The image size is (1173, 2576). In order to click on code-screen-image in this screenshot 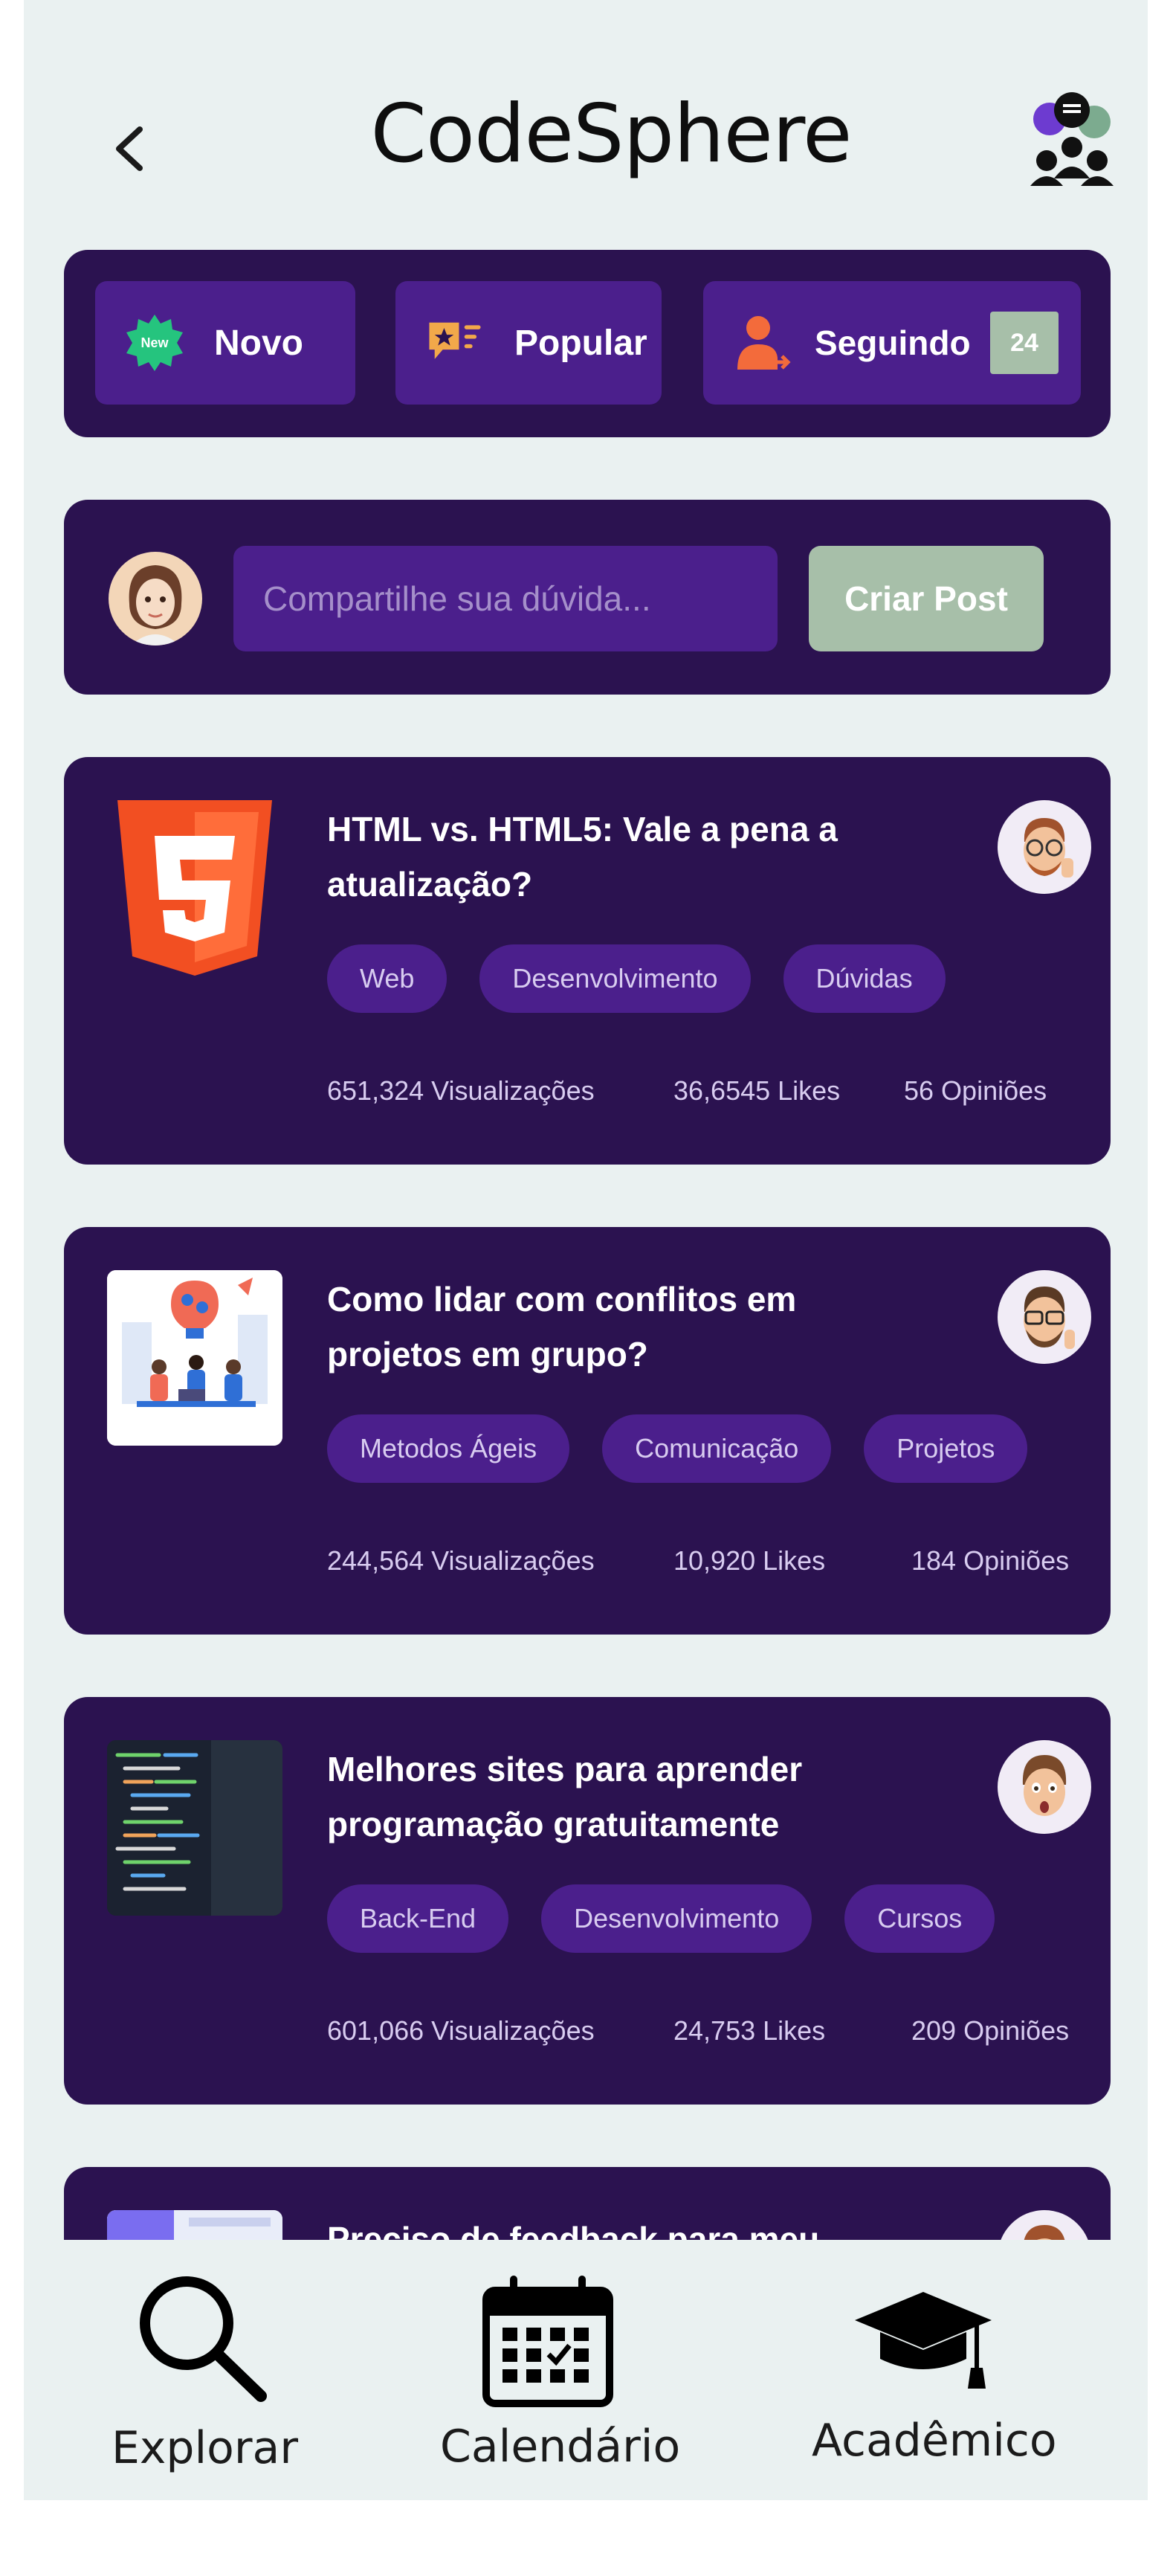, I will do `click(194, 1828)`.